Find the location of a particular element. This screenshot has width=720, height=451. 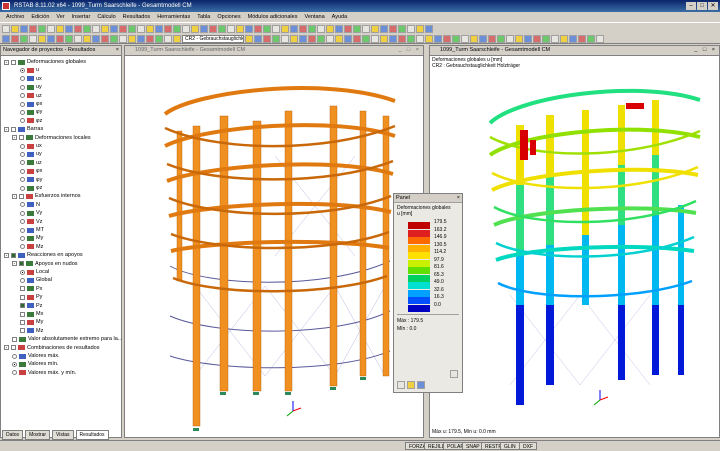

tree-item: - Esfuerzos internos is located at coordinates (46, 196).